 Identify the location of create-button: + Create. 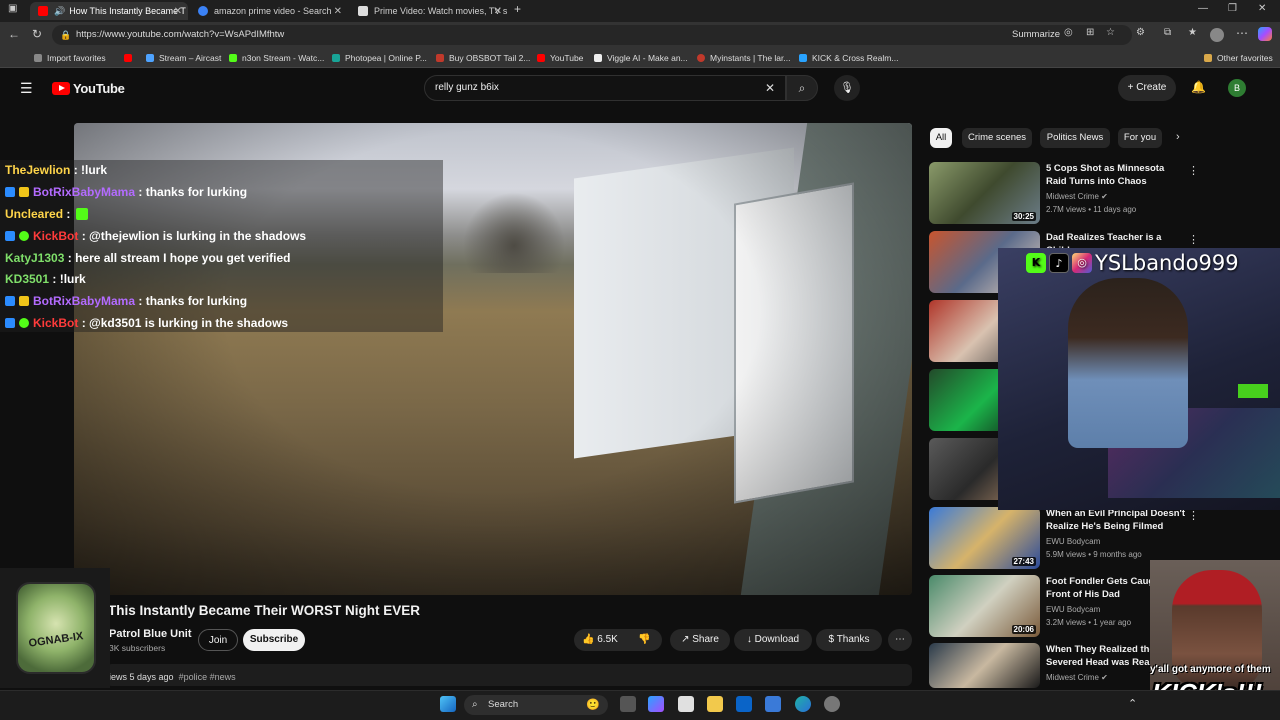
(1147, 88).